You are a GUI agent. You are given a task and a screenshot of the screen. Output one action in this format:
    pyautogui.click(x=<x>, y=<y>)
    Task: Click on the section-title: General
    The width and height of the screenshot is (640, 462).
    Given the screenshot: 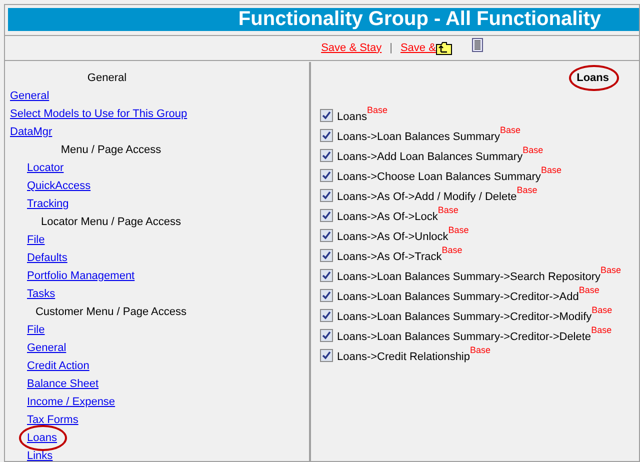 What is the action you would take?
    pyautogui.click(x=107, y=78)
    